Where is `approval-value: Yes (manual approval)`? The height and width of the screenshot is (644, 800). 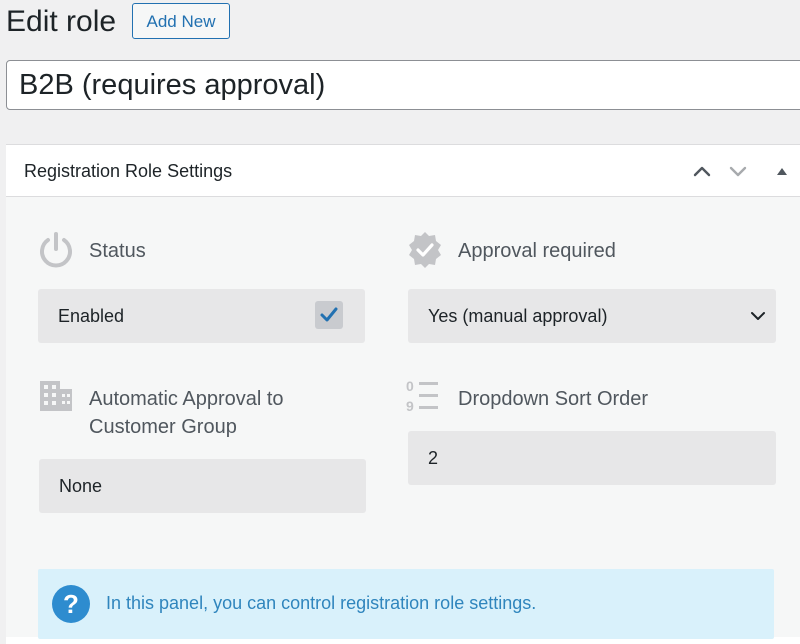
approval-value: Yes (manual approval) is located at coordinates (518, 315).